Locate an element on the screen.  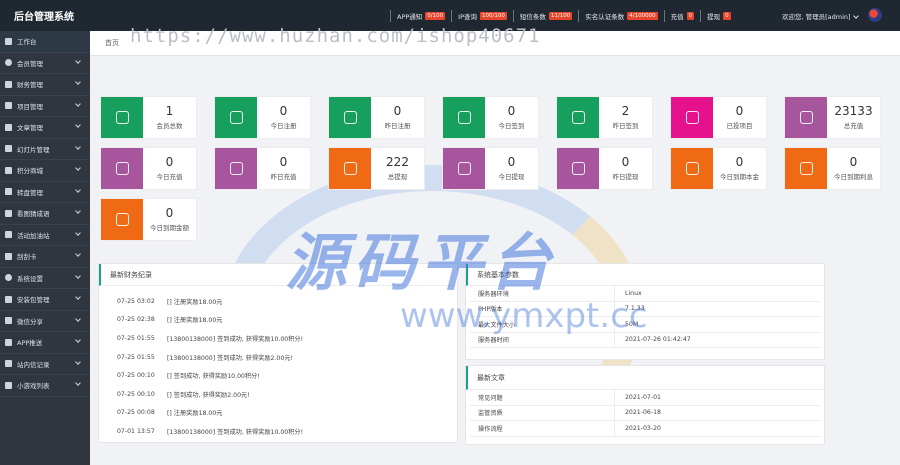
activity-icon is located at coordinates (8, 235).